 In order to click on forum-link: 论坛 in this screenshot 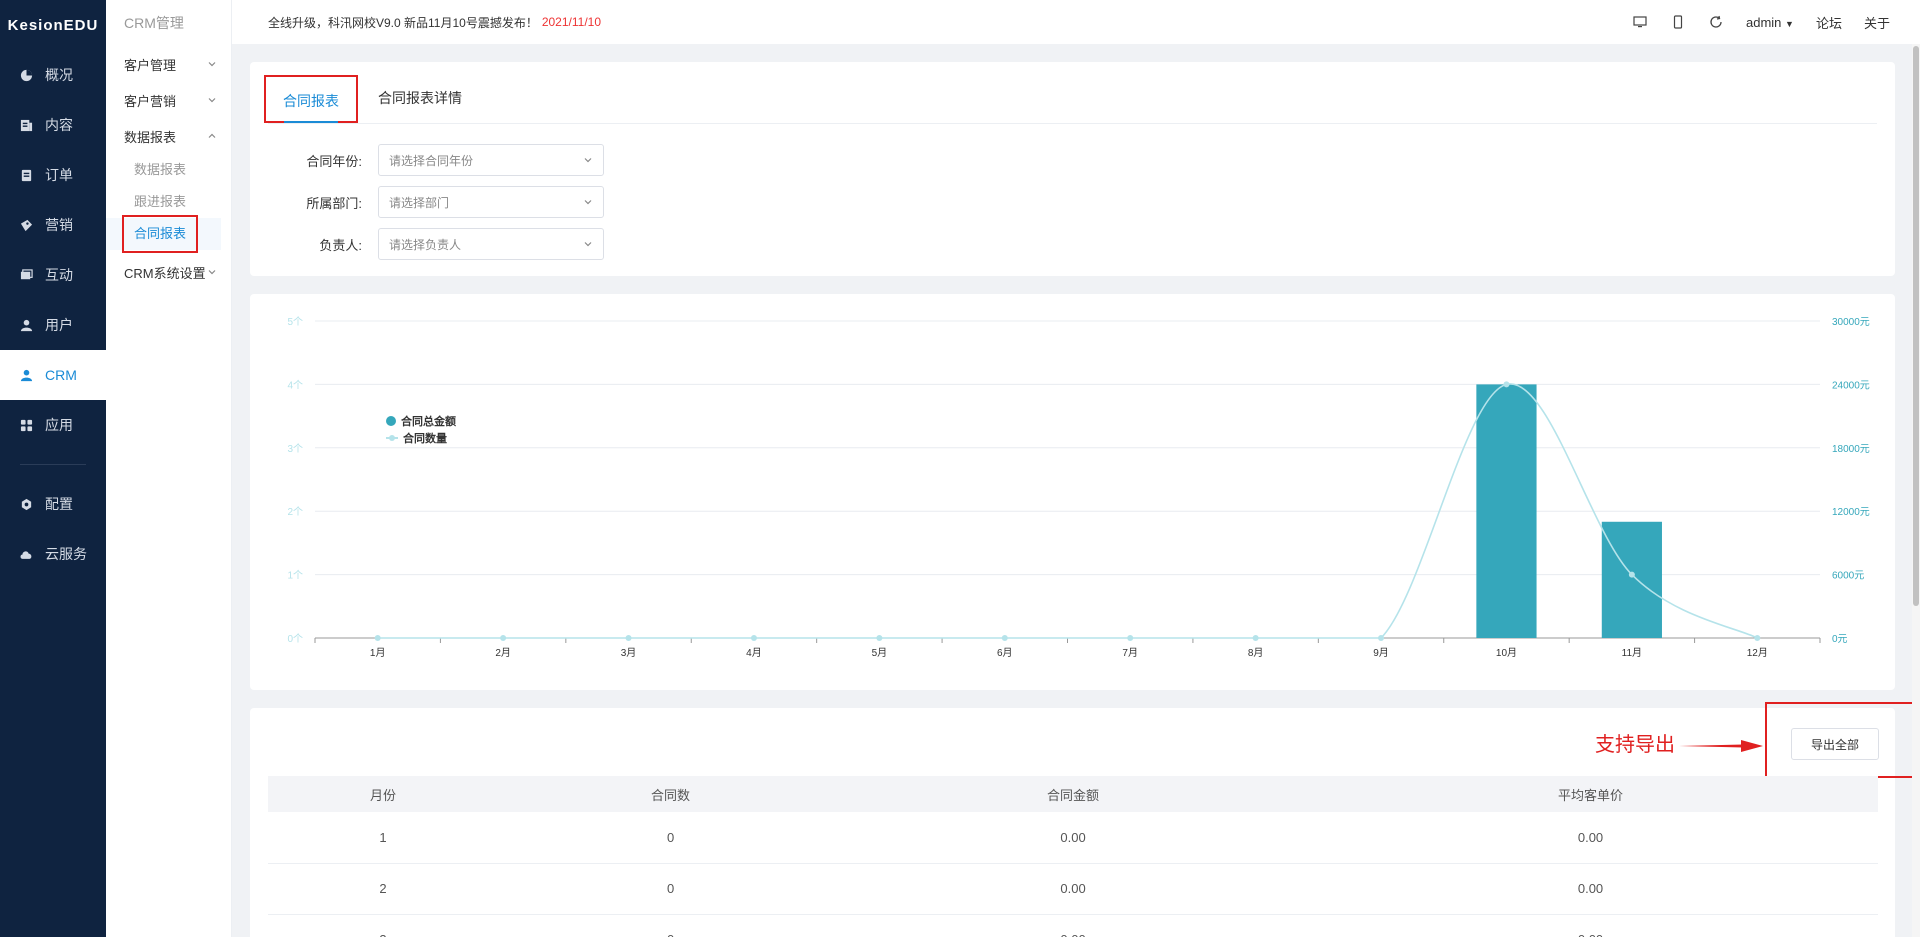, I will do `click(1829, 22)`.